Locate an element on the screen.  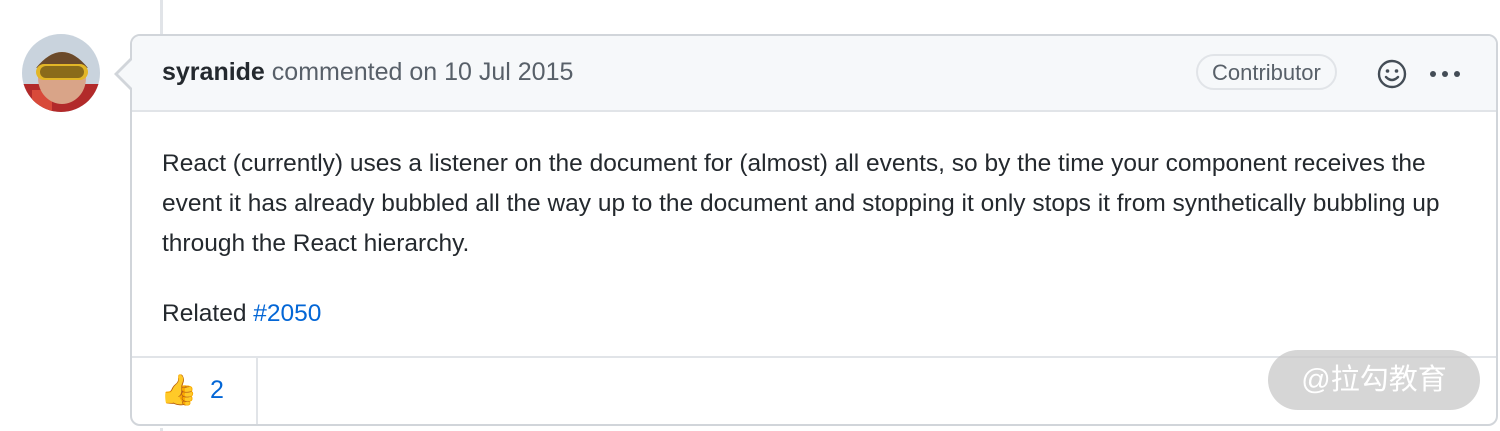
comment-author: syranide is located at coordinates (213, 72).